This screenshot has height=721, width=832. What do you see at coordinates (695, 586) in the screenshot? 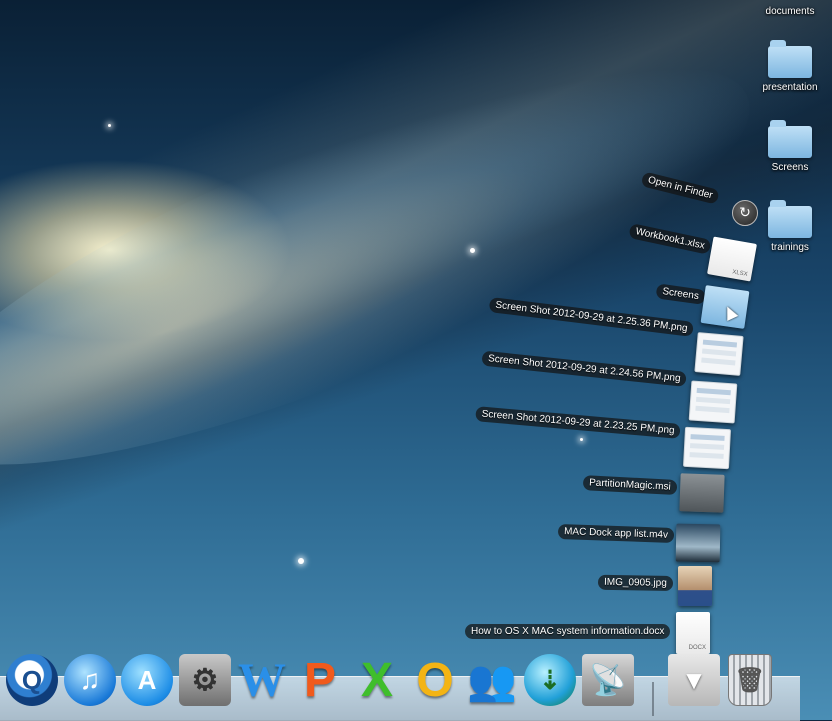
I see `jpg-file-icon` at bounding box center [695, 586].